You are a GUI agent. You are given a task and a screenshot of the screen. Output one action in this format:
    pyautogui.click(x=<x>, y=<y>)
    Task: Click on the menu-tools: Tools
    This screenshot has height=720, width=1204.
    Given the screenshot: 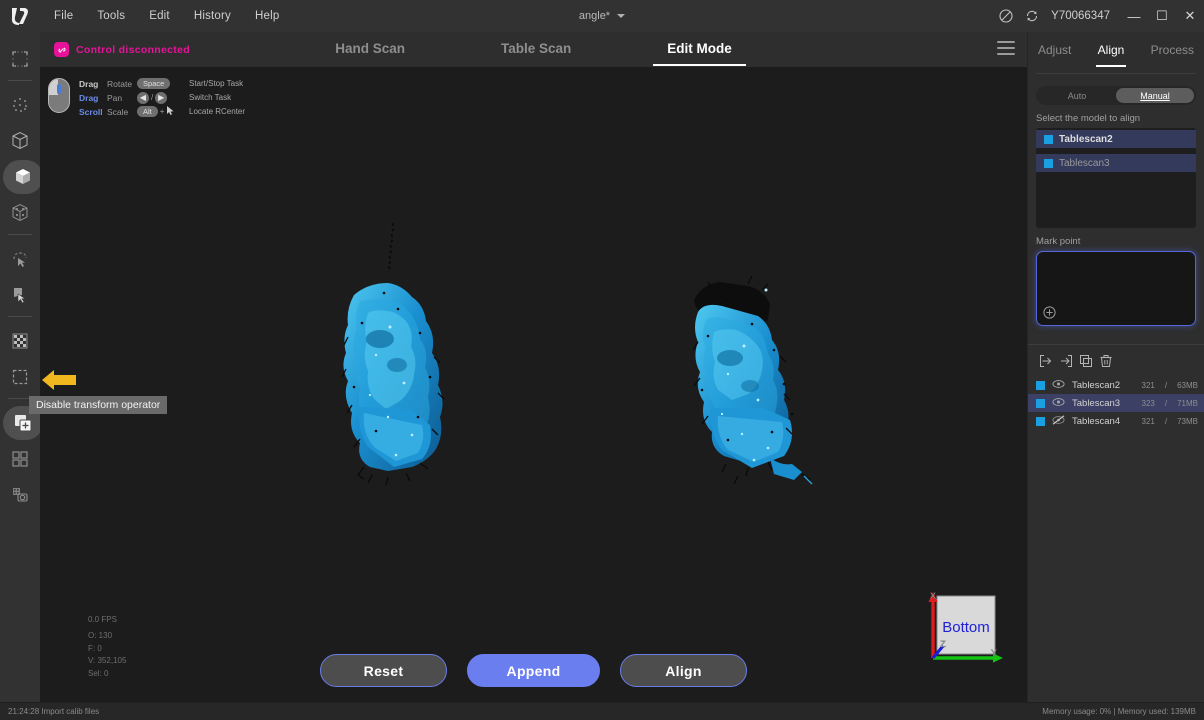 What is the action you would take?
    pyautogui.click(x=111, y=16)
    